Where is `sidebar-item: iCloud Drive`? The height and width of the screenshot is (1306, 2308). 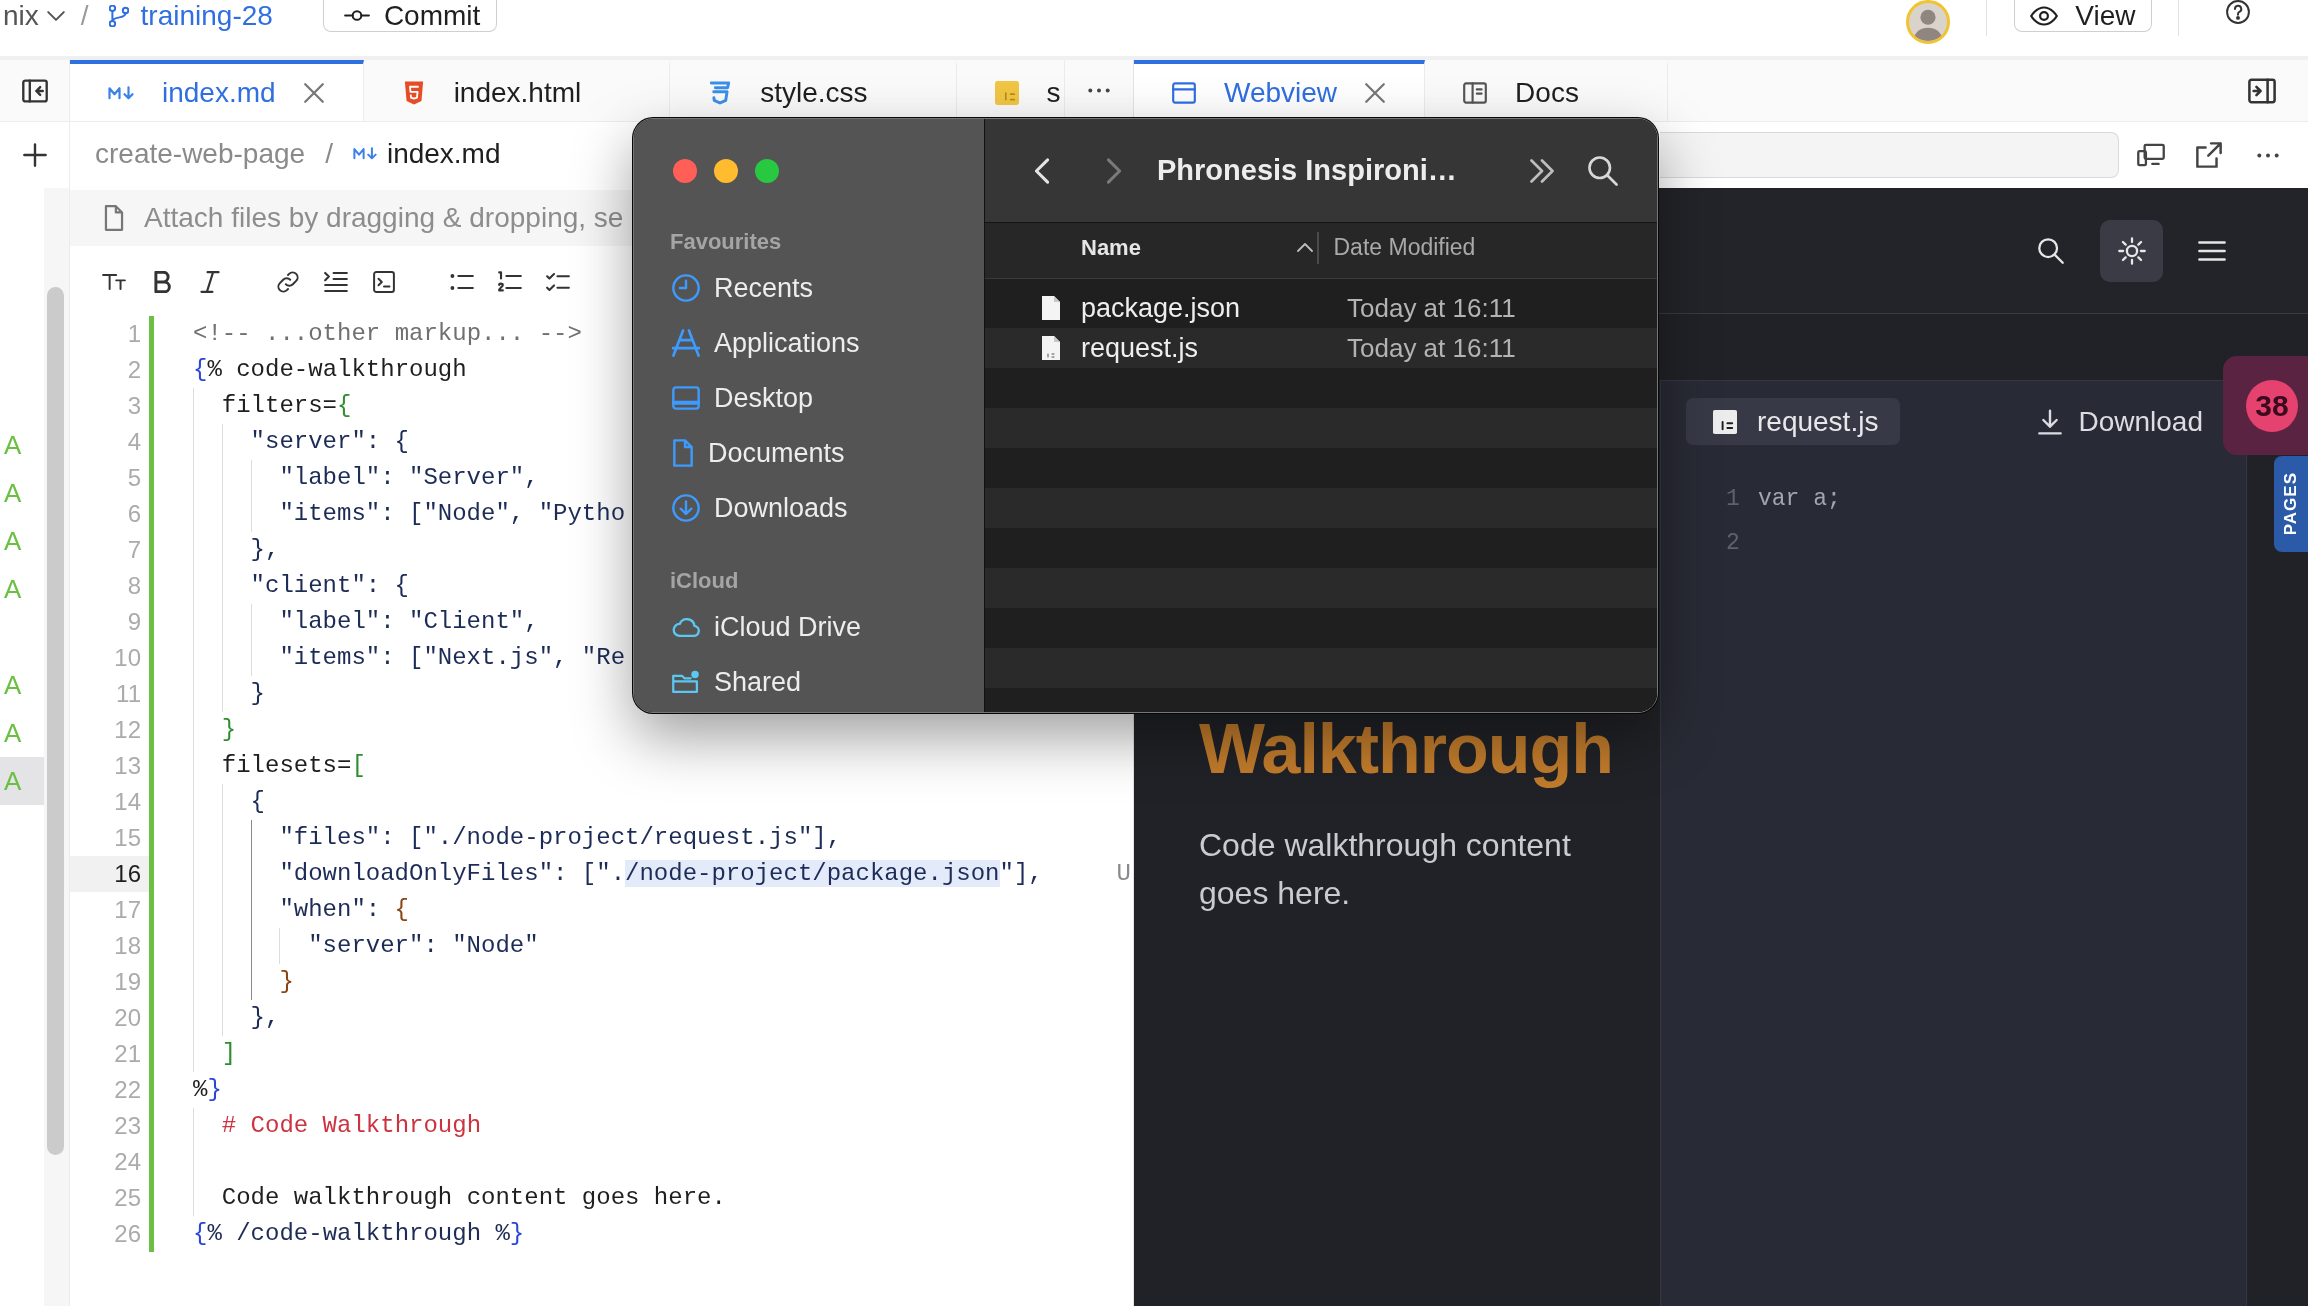 sidebar-item: iCloud Drive is located at coordinates (809, 627).